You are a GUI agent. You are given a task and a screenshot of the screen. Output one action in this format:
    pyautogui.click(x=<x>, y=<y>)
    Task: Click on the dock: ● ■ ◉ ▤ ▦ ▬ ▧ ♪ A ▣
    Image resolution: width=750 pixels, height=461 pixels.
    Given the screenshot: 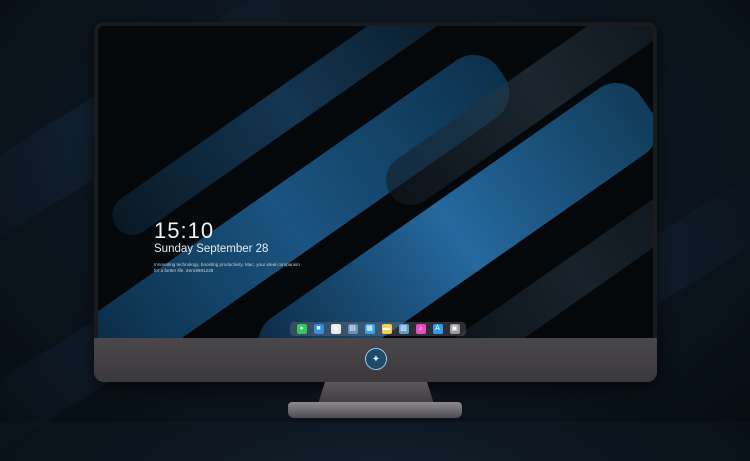 What is the action you would take?
    pyautogui.click(x=378, y=329)
    